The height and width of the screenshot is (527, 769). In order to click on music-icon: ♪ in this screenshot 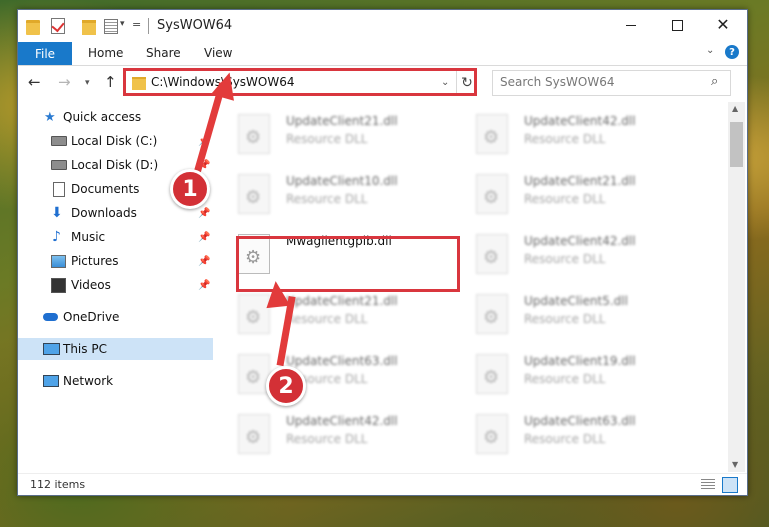, I will do `click(56, 237)`.